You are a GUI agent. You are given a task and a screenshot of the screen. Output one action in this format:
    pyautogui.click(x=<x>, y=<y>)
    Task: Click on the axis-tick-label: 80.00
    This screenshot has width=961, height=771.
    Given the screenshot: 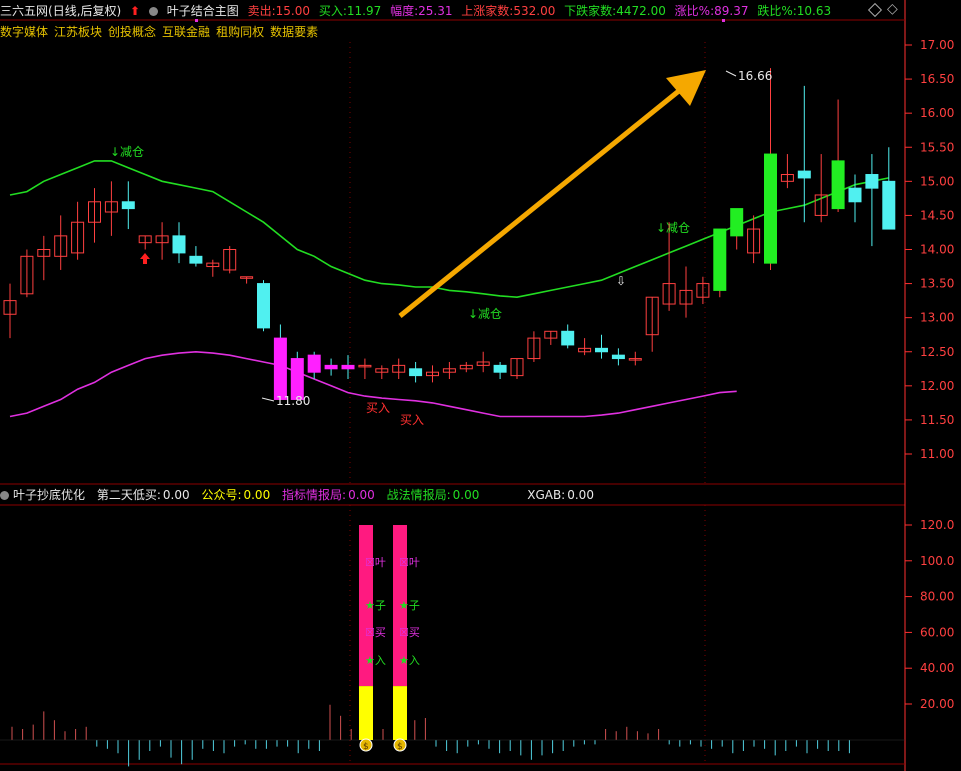 What is the action you would take?
    pyautogui.click(x=937, y=597)
    